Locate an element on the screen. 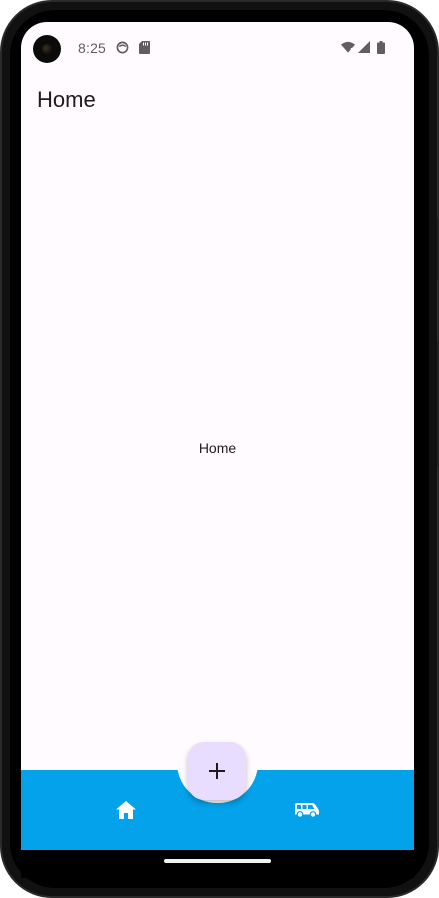  sd-card-icon is located at coordinates (144, 47).